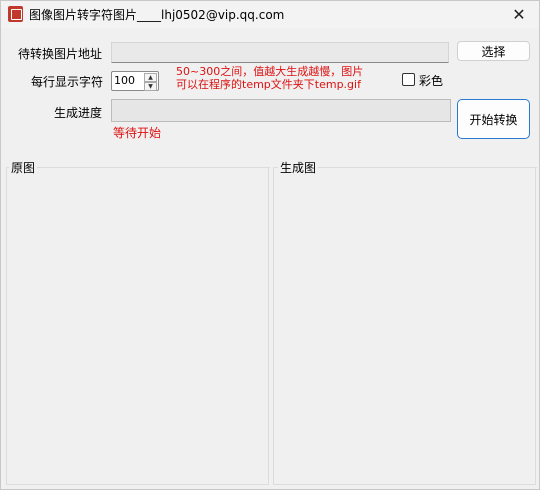 The image size is (540, 490). I want to click on progress-bar, so click(281, 110).